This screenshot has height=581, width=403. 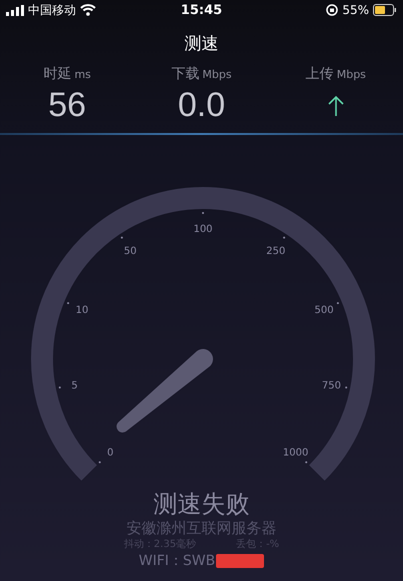 I want to click on stat-label: 下载, so click(x=185, y=74).